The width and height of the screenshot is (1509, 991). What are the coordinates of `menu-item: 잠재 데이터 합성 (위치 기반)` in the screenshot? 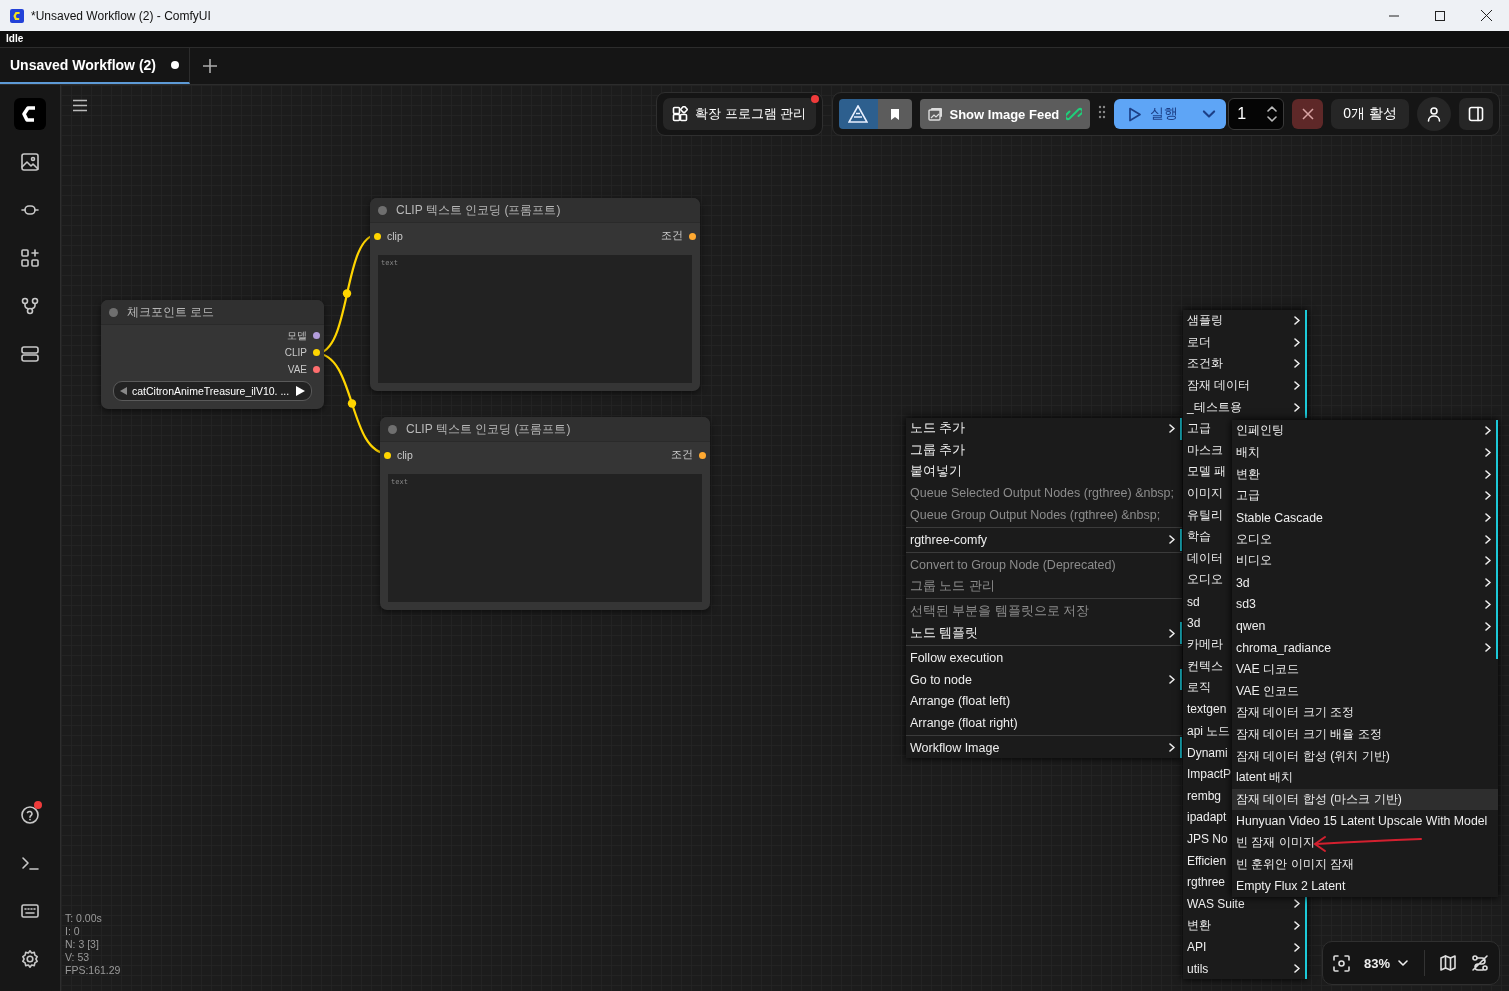 It's located at (1365, 756).